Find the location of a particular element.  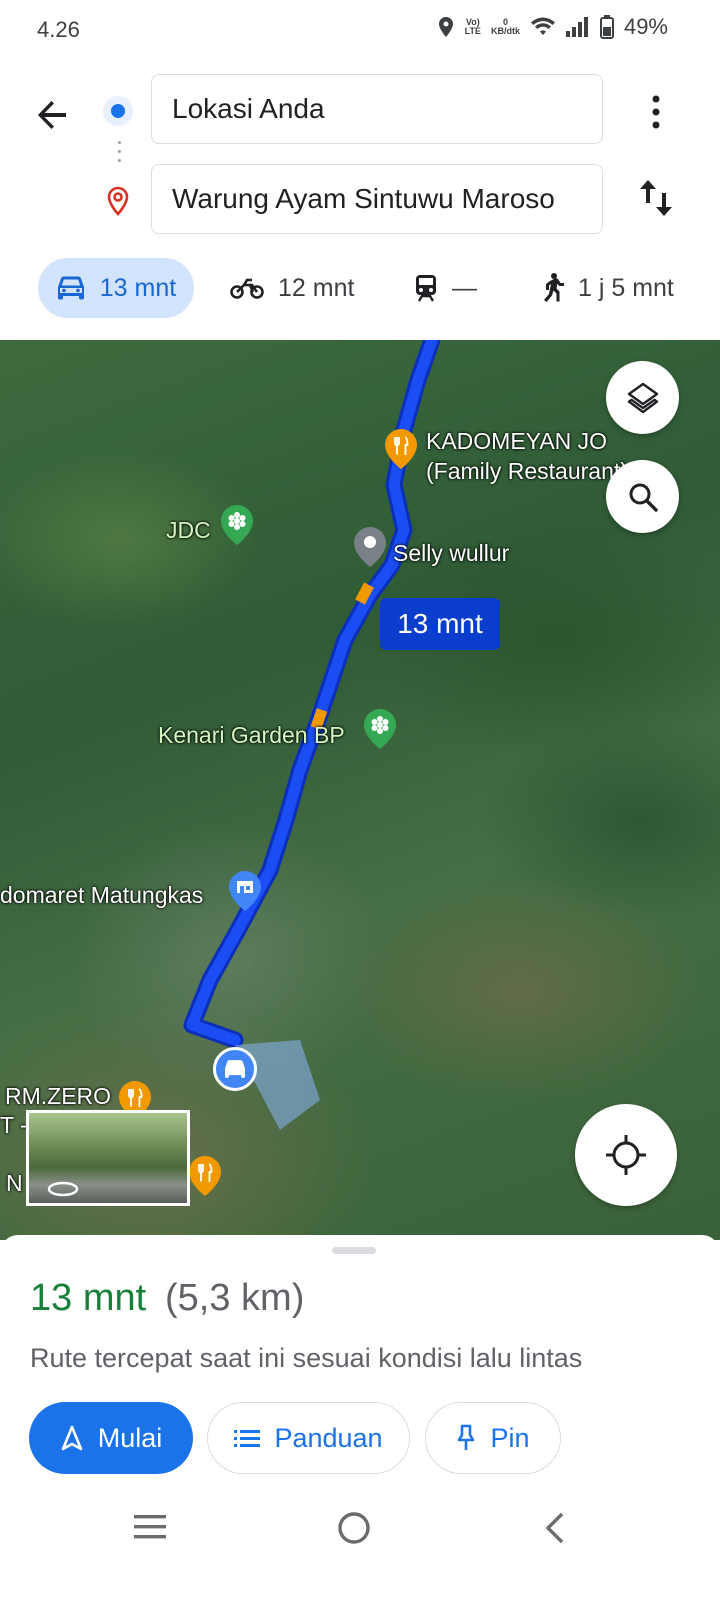

sheet-drag-handle is located at coordinates (354, 1250).